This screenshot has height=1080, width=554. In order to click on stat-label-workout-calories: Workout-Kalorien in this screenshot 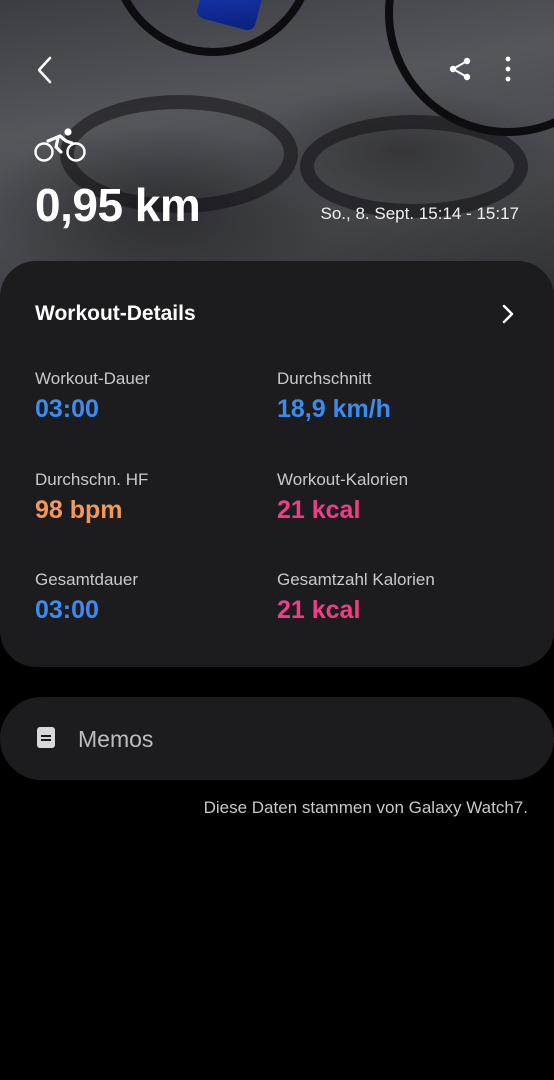, I will do `click(343, 479)`.